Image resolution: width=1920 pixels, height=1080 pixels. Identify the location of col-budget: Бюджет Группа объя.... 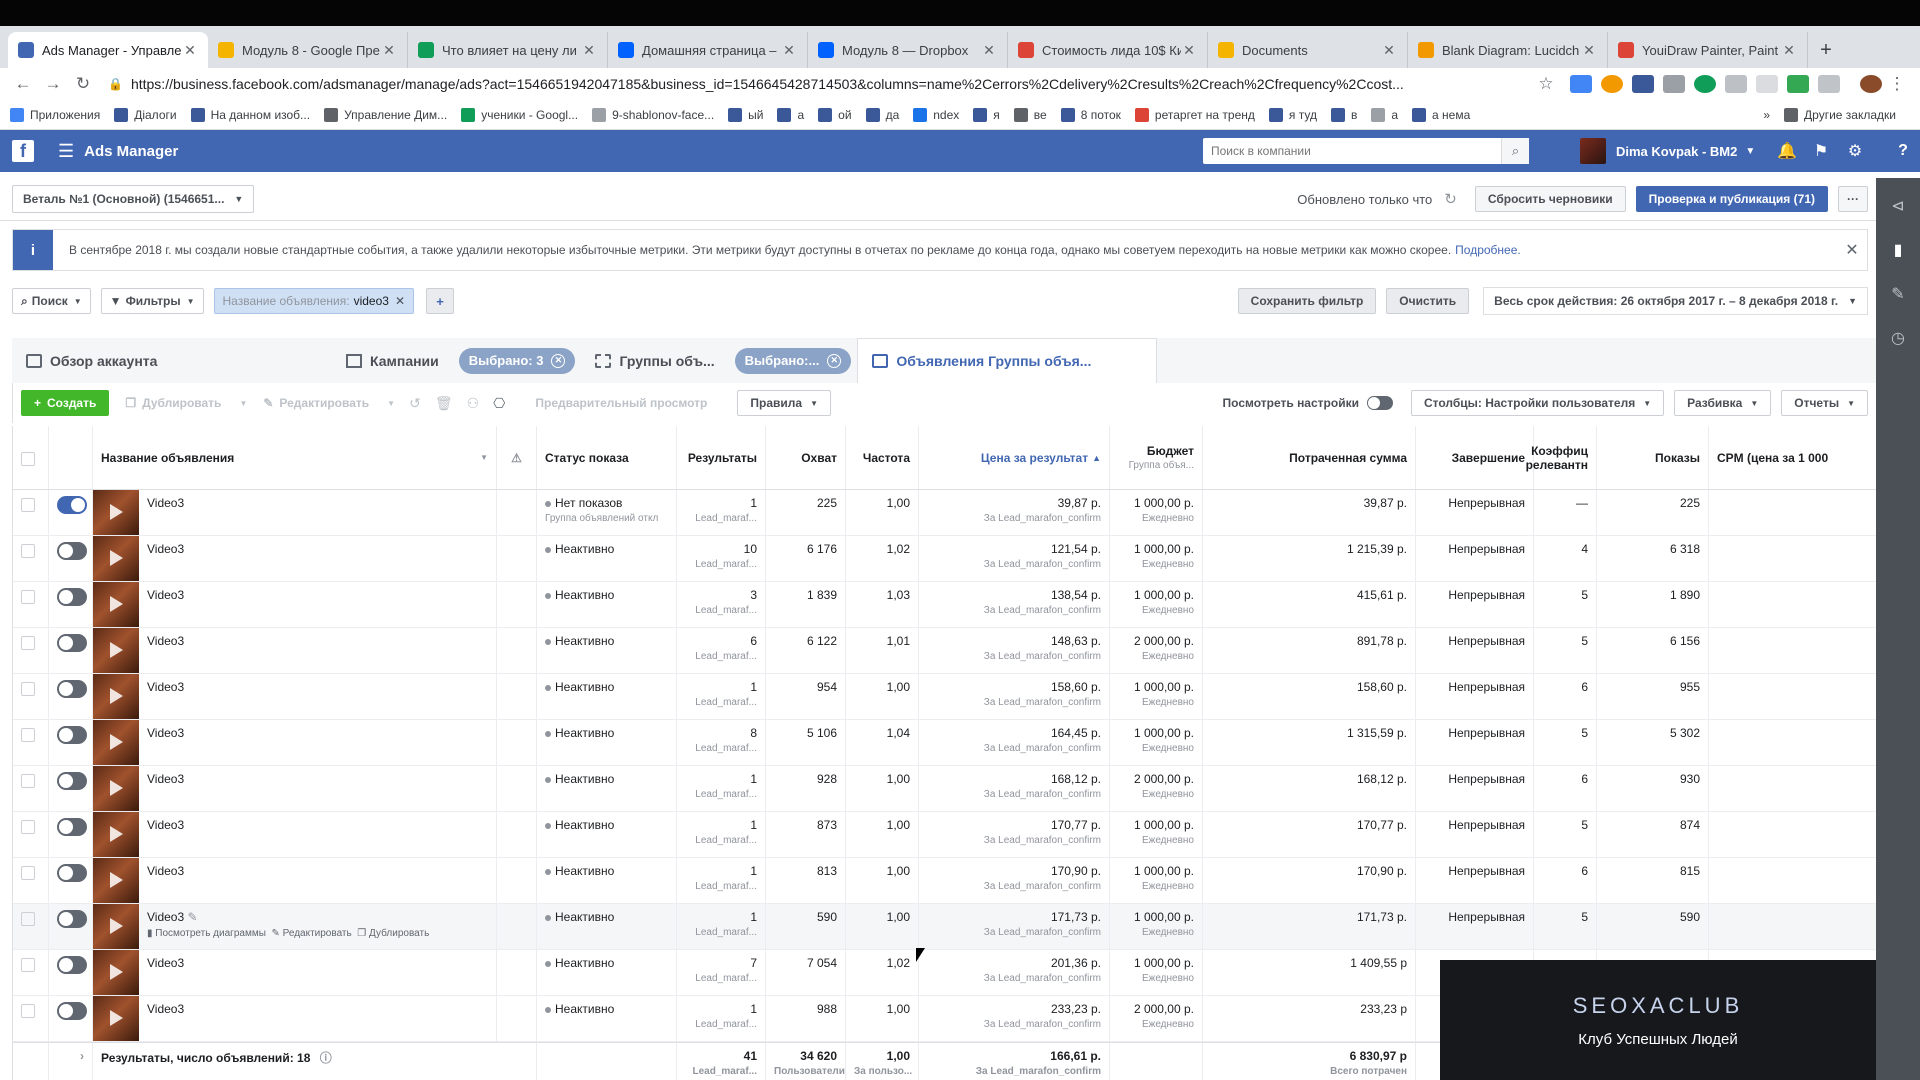
(1156, 457).